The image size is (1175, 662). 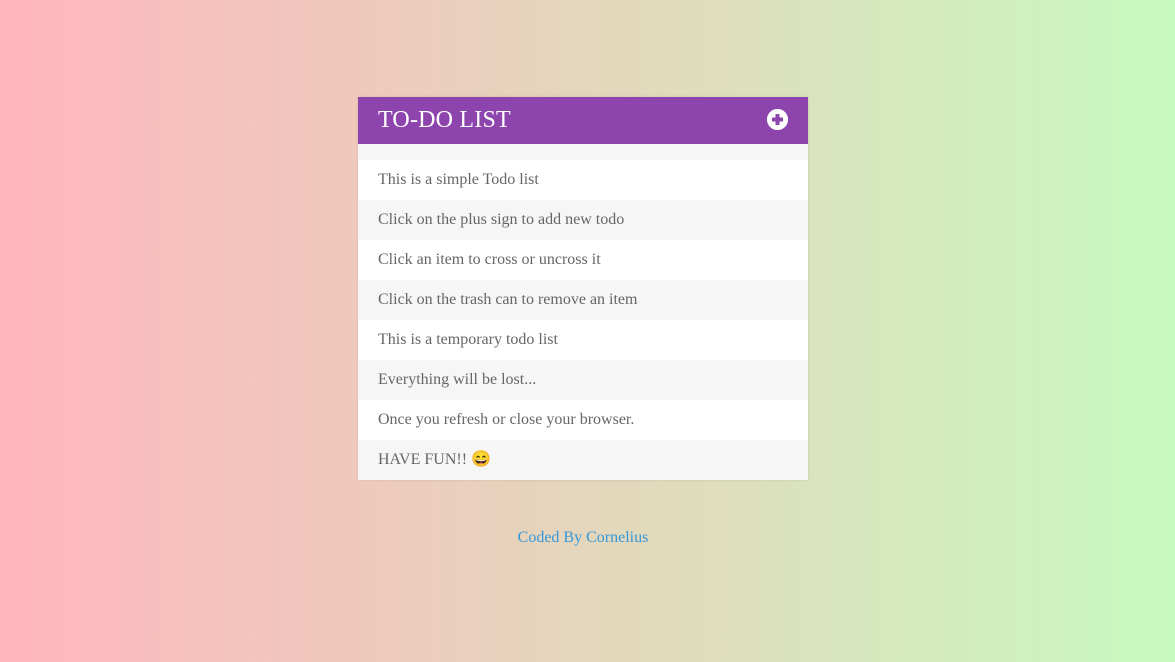 I want to click on author-credit-link: Coded By Cornelius, so click(x=583, y=537).